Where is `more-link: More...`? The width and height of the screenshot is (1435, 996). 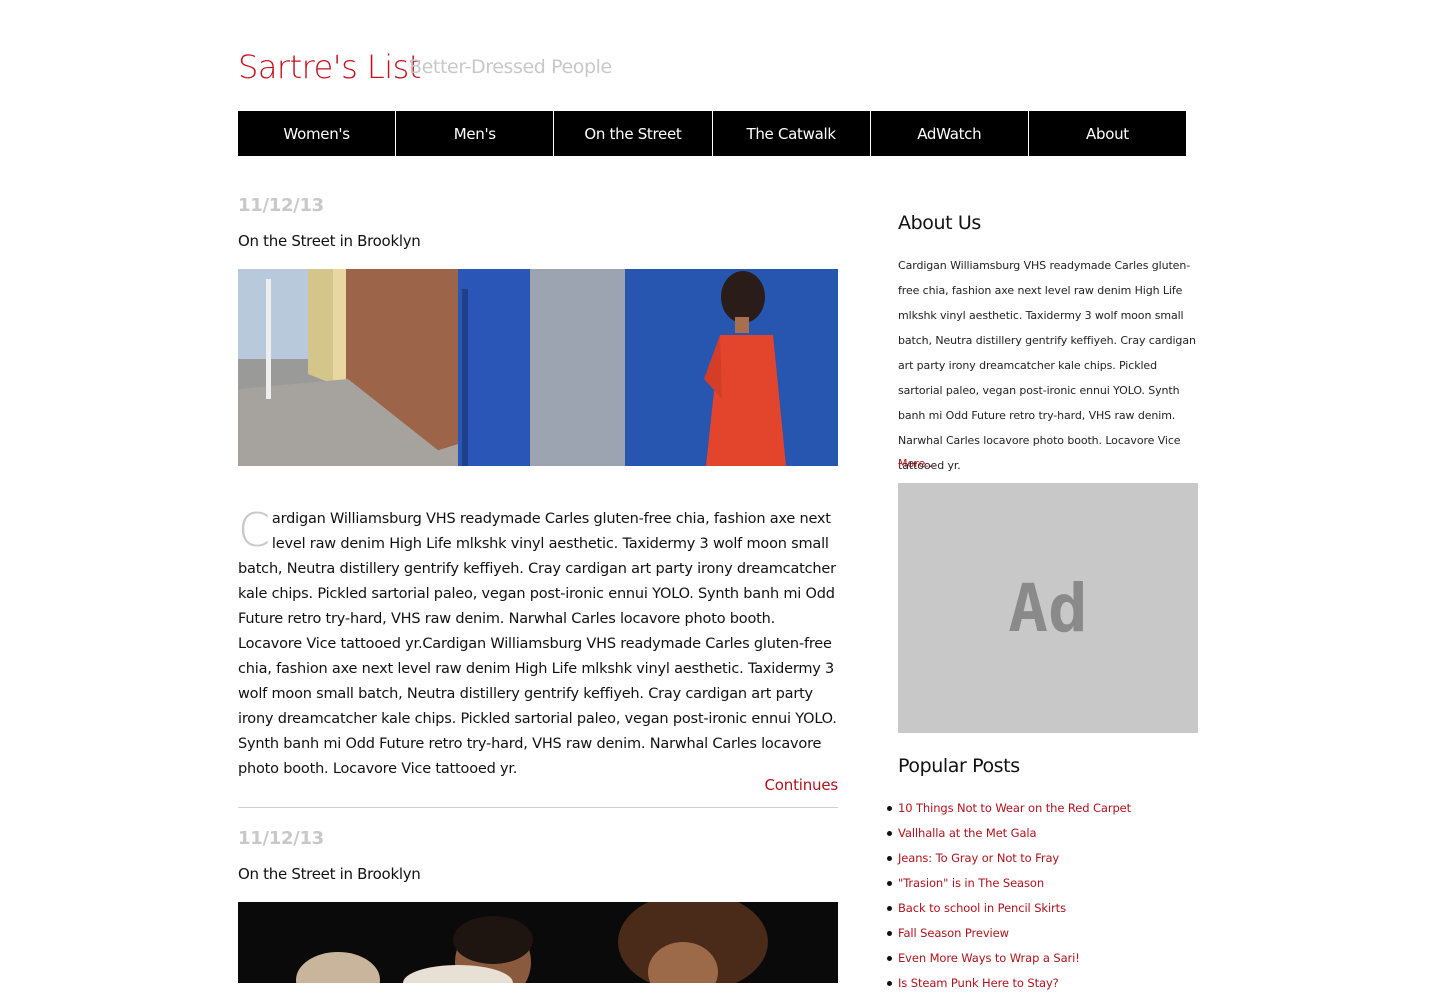
more-link: More... is located at coordinates (917, 463).